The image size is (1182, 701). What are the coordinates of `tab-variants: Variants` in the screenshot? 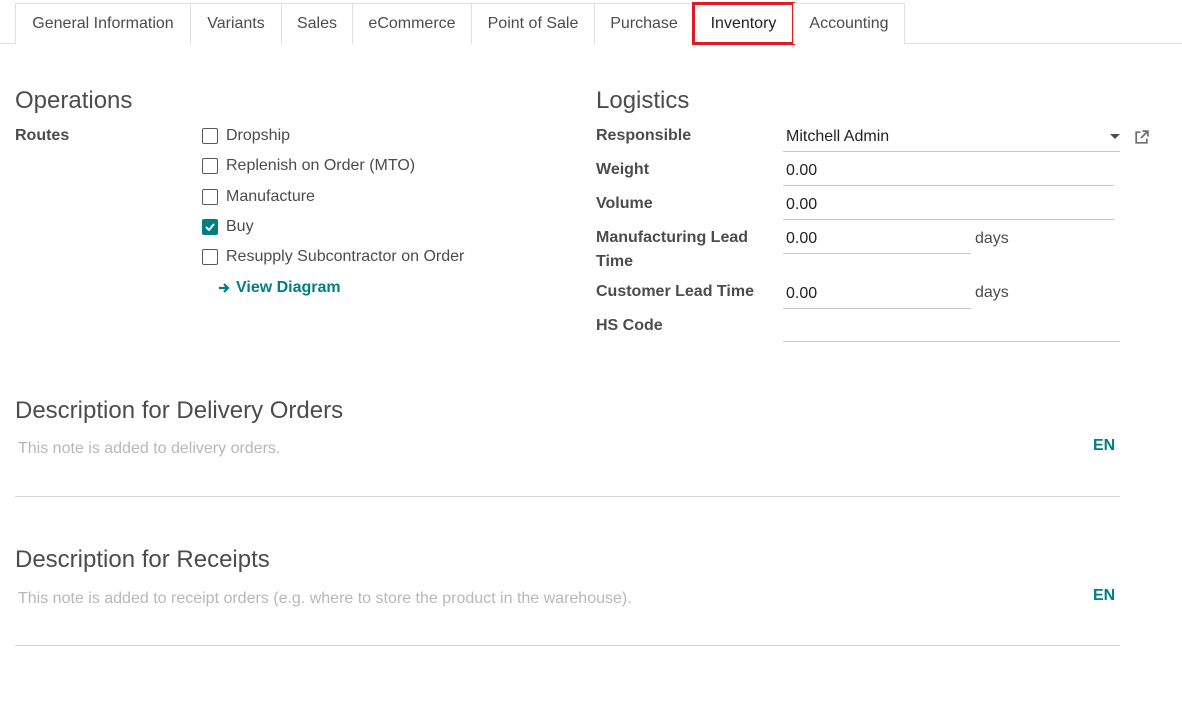 It's located at (236, 23).